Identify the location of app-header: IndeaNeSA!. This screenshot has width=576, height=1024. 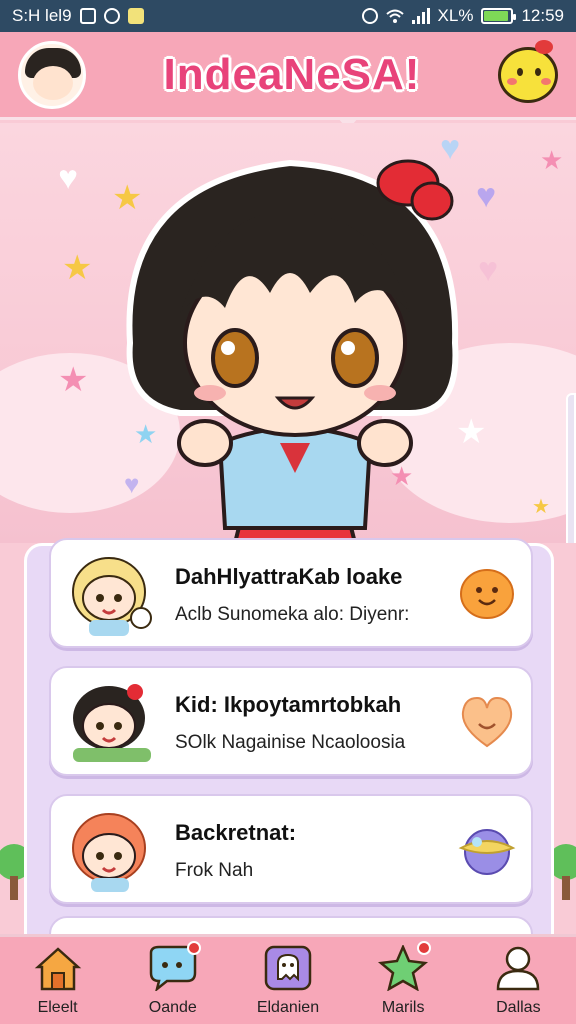
(288, 76).